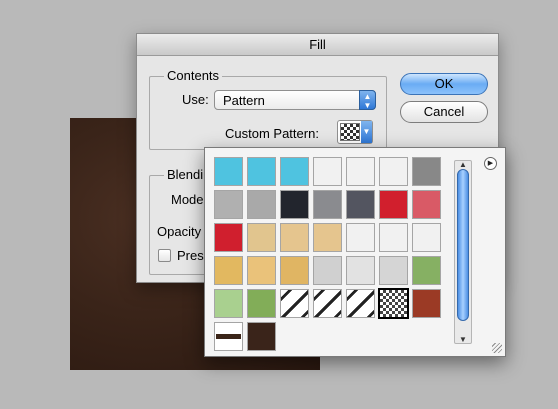 The image size is (558, 409). Describe the element at coordinates (317, 45) in the screenshot. I see `dialog-title: Fill` at that location.